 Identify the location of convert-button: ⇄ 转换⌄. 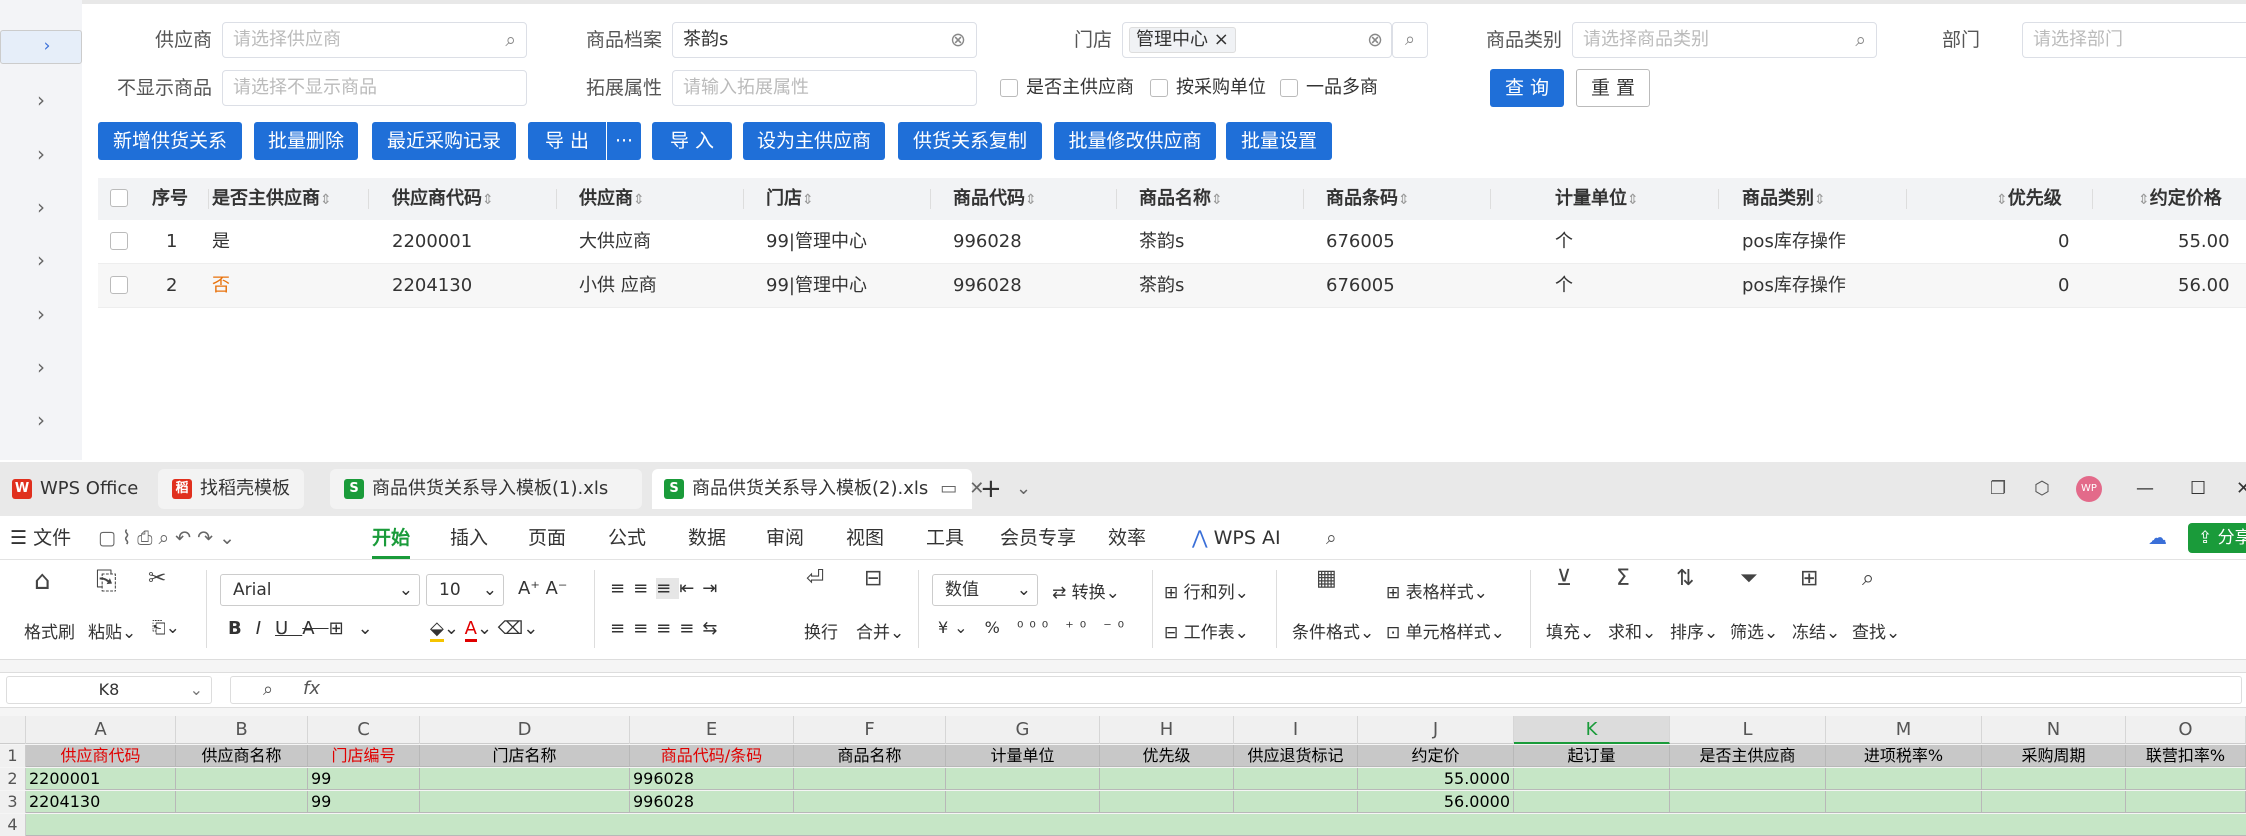
(1086, 590).